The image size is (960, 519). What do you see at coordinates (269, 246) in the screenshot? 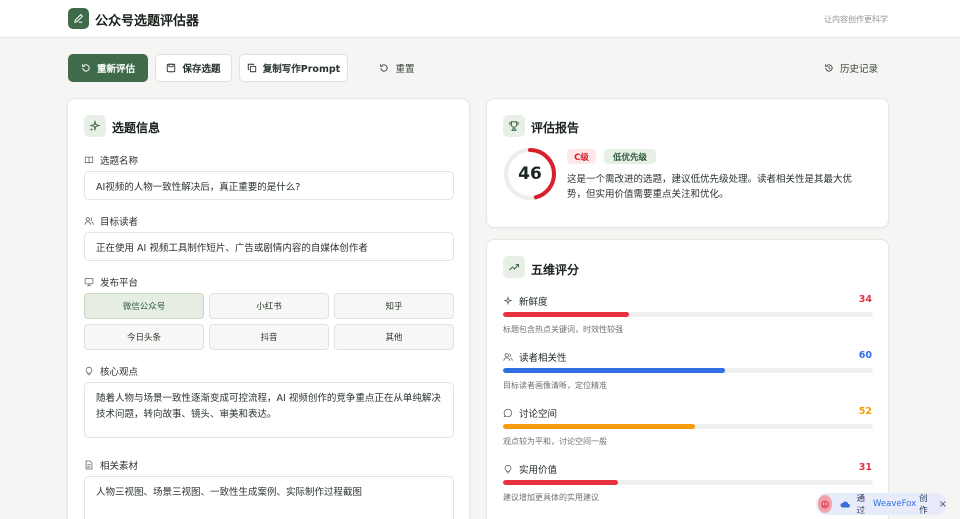
I see `audience-input: 正在使用 AI 视频工具制作短片、广告或剧情内容的自媒体创作者` at bounding box center [269, 246].